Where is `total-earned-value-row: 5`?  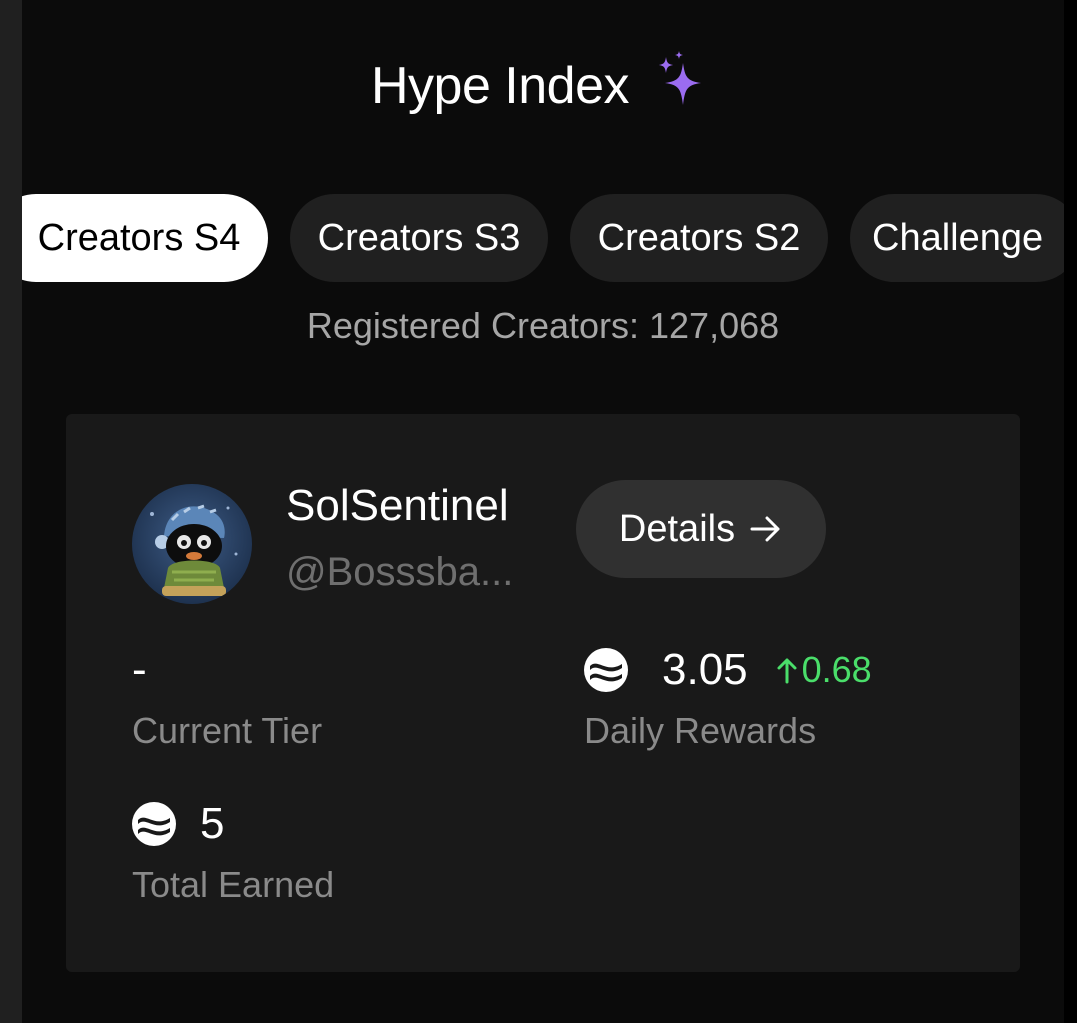 total-earned-value-row: 5 is located at coordinates (178, 824).